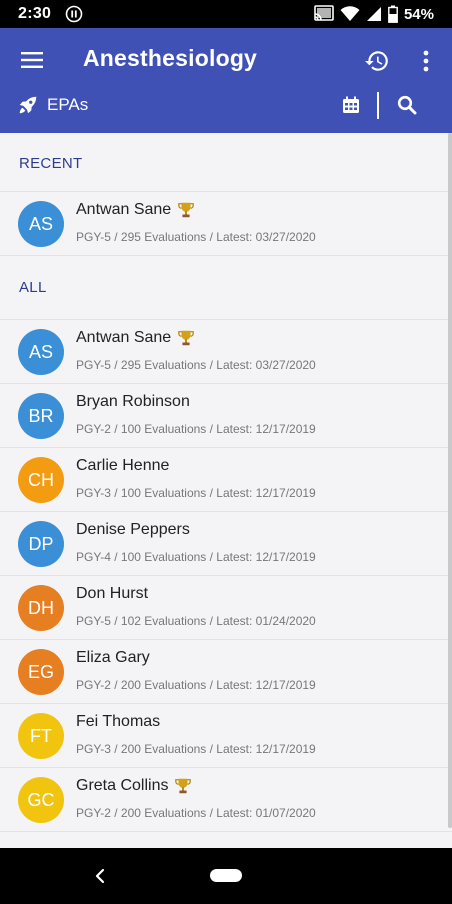 This screenshot has height=904, width=452. What do you see at coordinates (324, 13) in the screenshot?
I see `cast-icon` at bounding box center [324, 13].